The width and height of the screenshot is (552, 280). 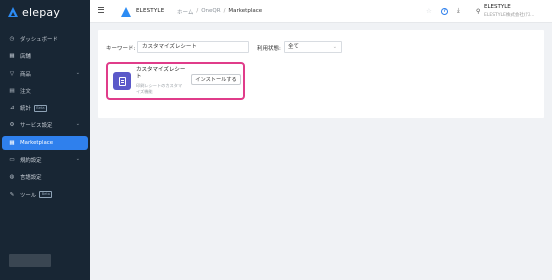 I want to click on sidebar-item-label: サービス設定, so click(x=36, y=126).